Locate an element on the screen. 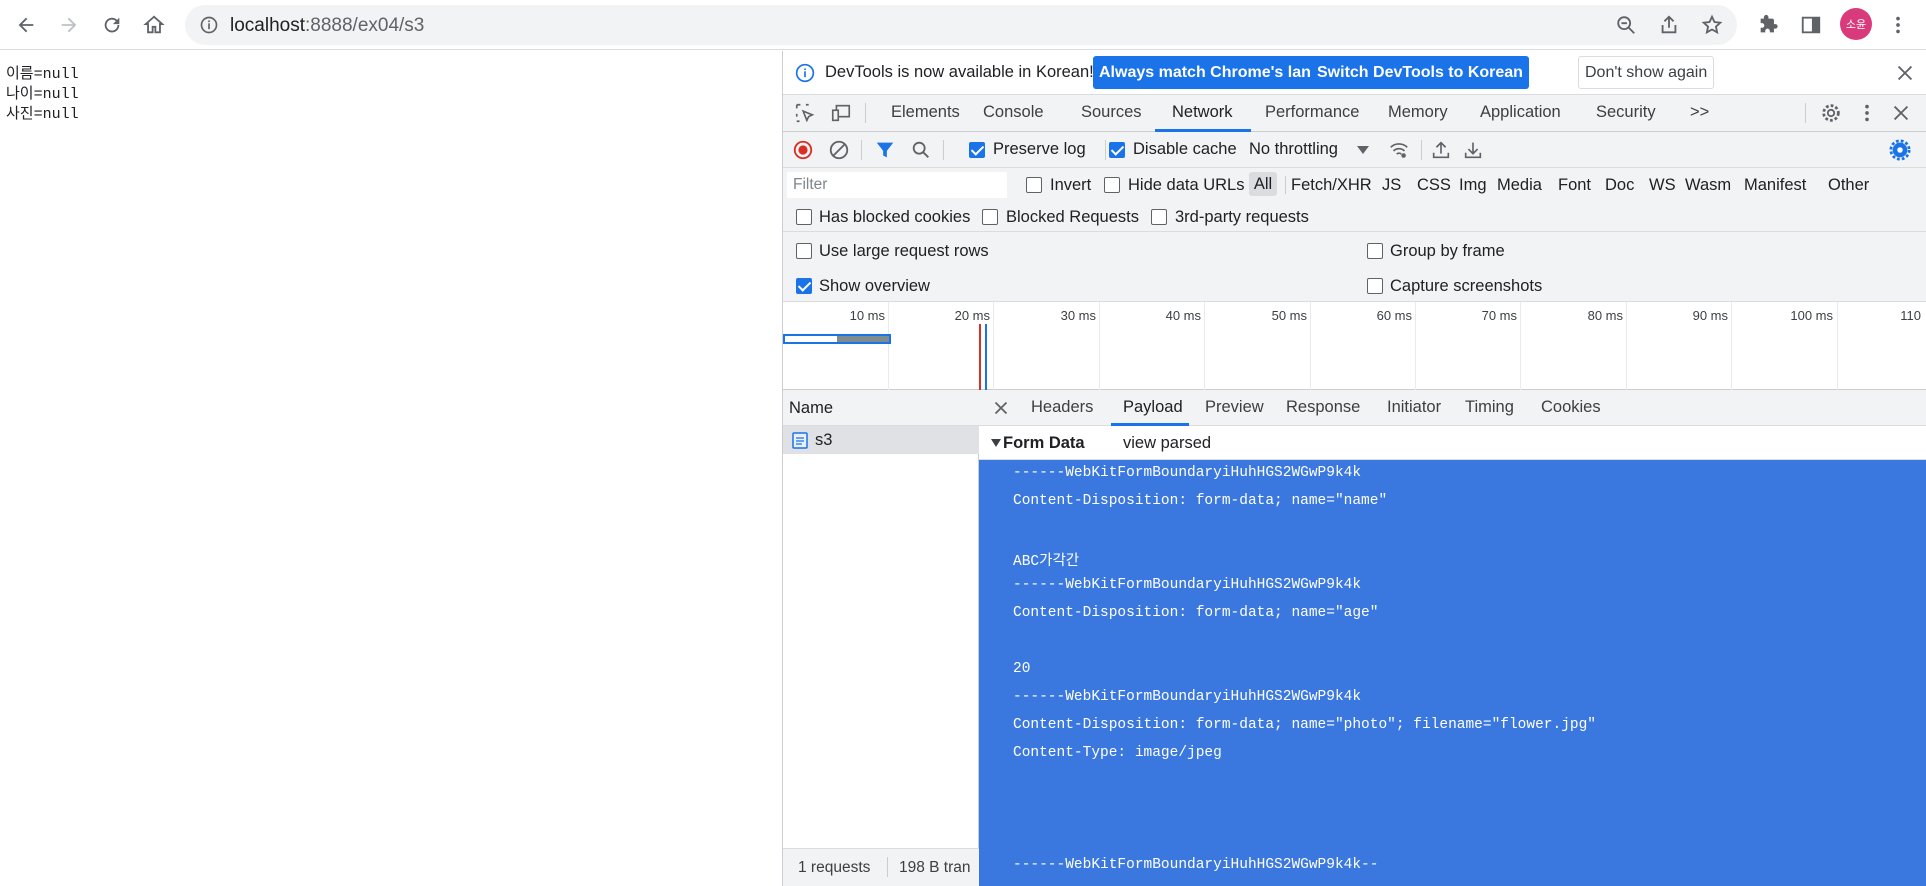  show-overview-checkbox is located at coordinates (804, 286).